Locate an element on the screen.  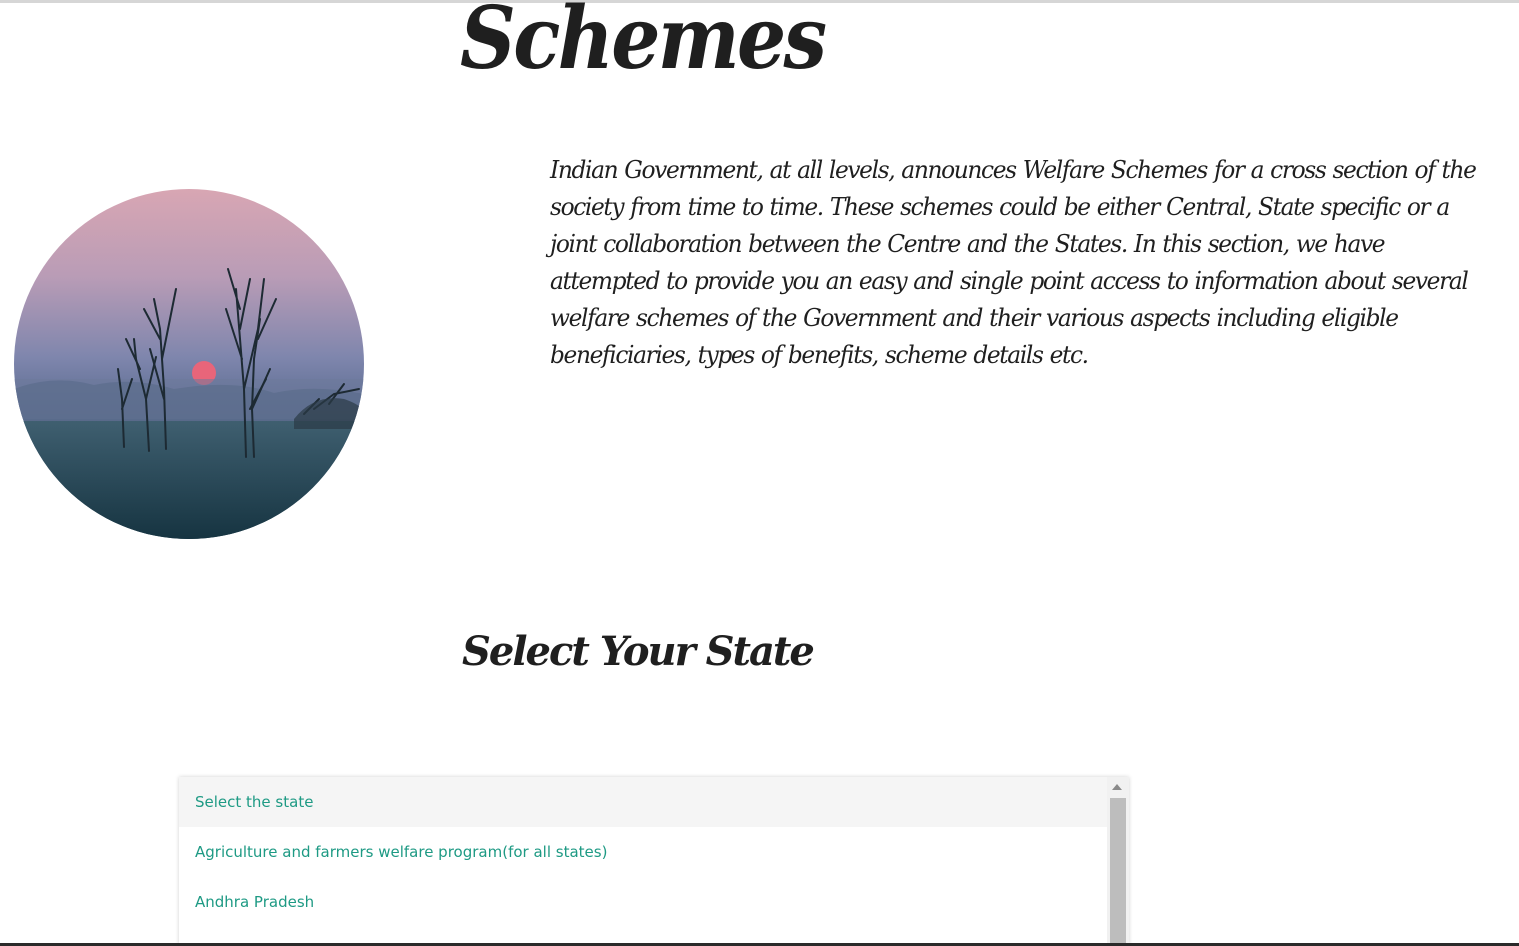
page-title: Schemes is located at coordinates (643, 44).